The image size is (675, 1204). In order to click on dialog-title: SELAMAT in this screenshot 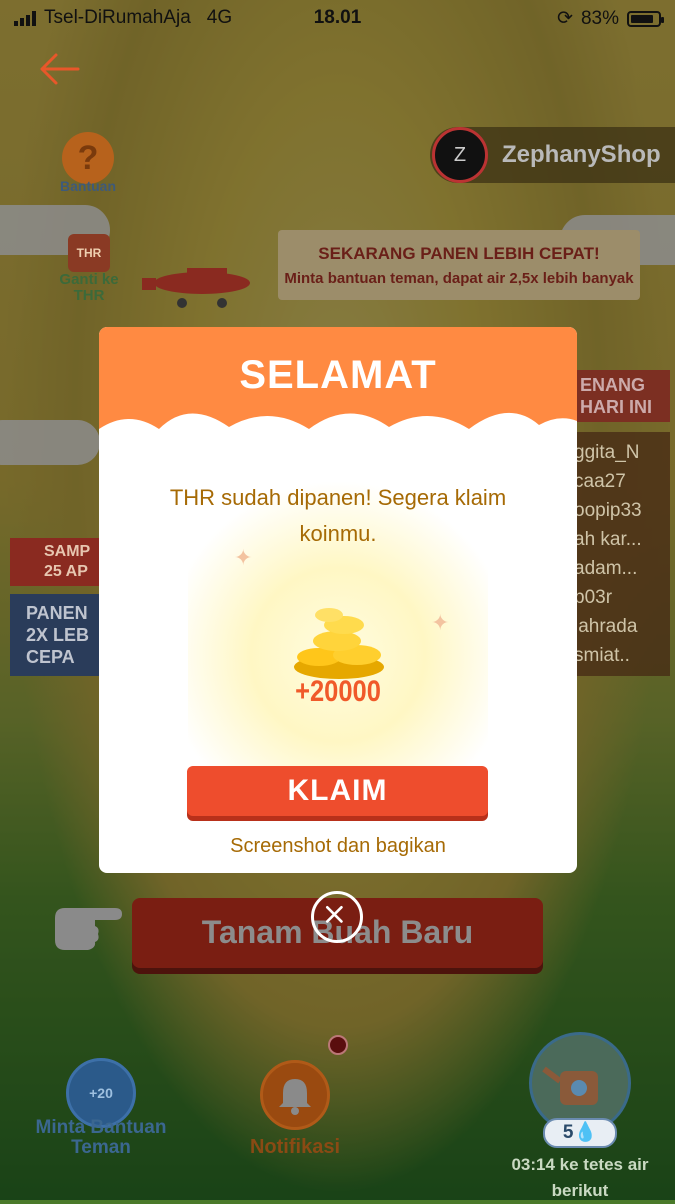, I will do `click(338, 375)`.